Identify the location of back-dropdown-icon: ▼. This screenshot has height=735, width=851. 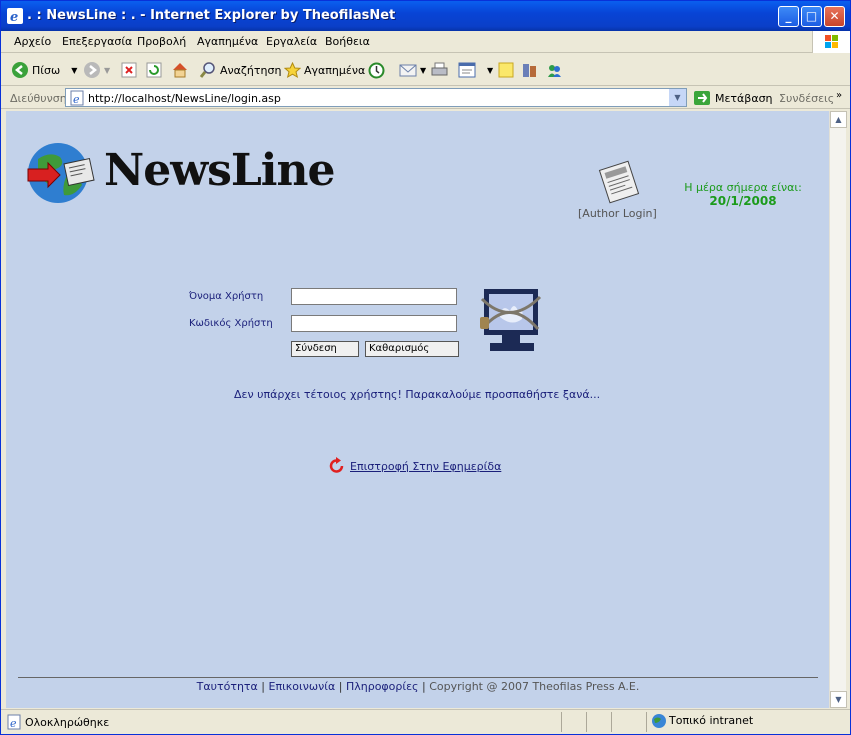
(74, 70).